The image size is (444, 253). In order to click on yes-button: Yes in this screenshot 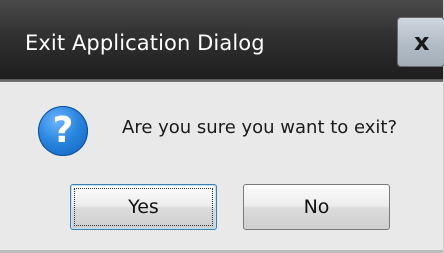, I will do `click(143, 207)`.